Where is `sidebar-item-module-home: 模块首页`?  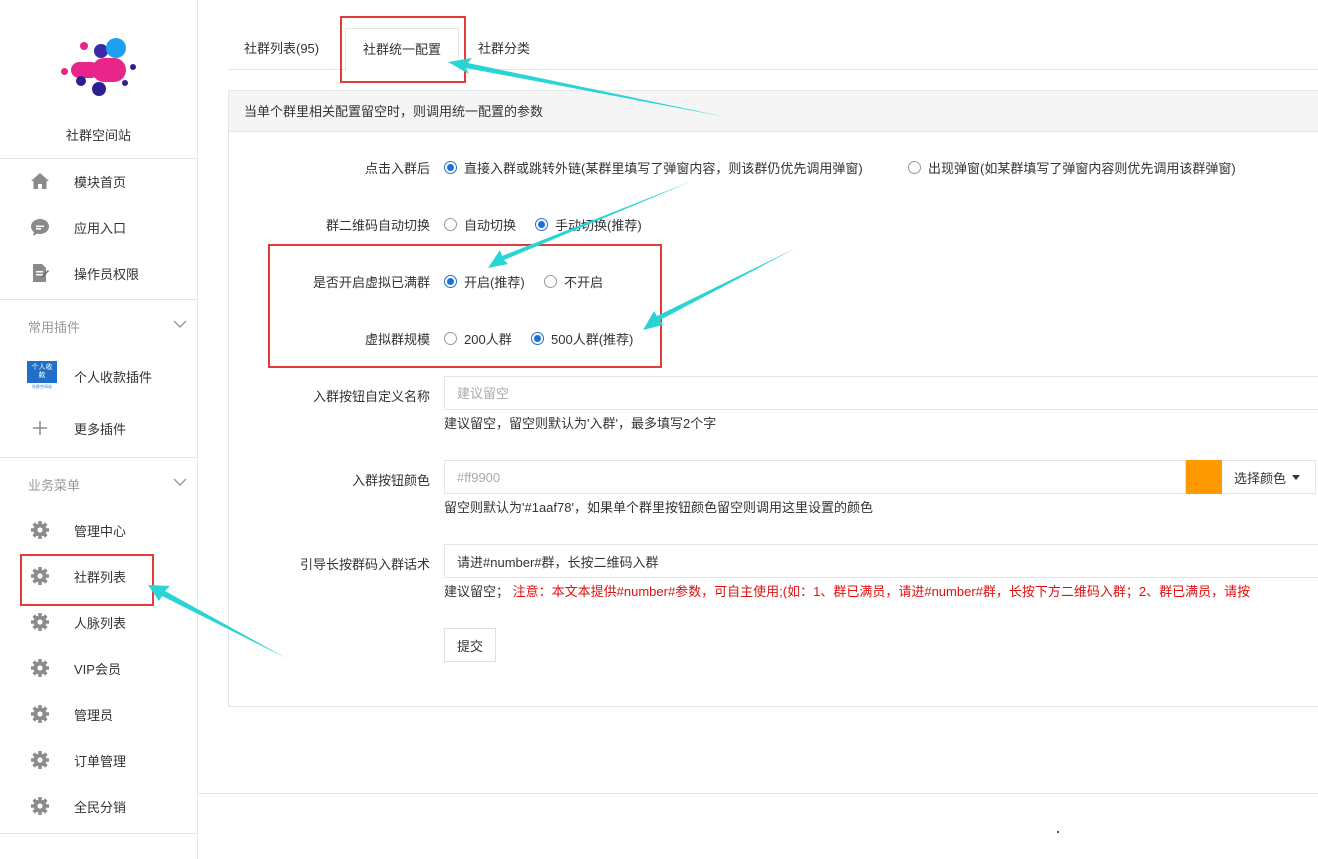
sidebar-item-module-home: 模块首页 is located at coordinates (98, 181).